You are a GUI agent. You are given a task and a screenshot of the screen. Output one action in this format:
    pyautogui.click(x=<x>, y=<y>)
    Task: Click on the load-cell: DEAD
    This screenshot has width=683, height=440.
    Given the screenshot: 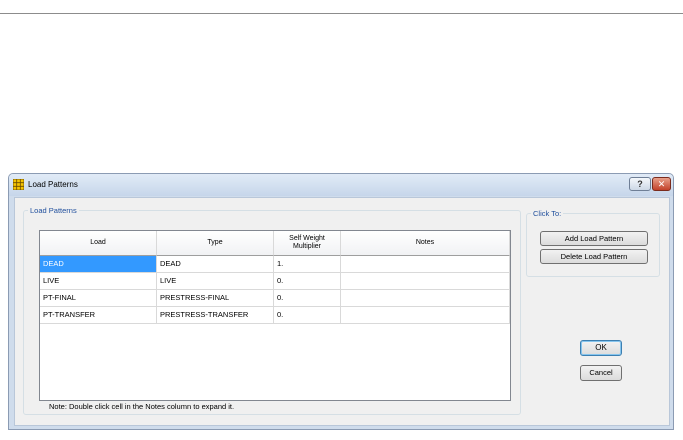 What is the action you would take?
    pyautogui.click(x=98, y=264)
    